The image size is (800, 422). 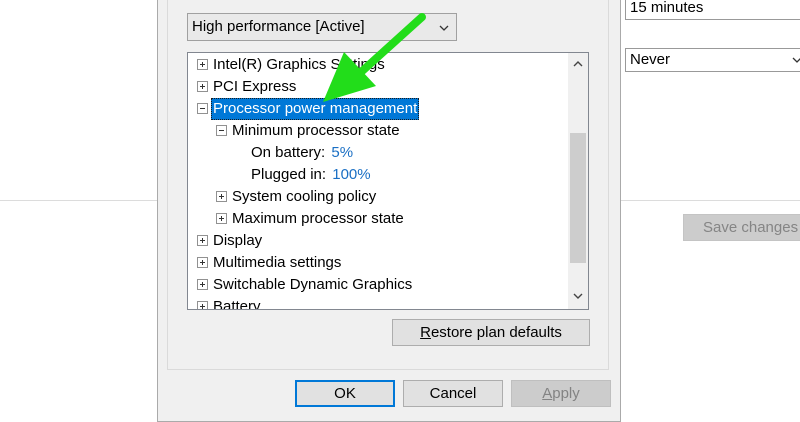 I want to click on apply-button: Apply, so click(x=561, y=393).